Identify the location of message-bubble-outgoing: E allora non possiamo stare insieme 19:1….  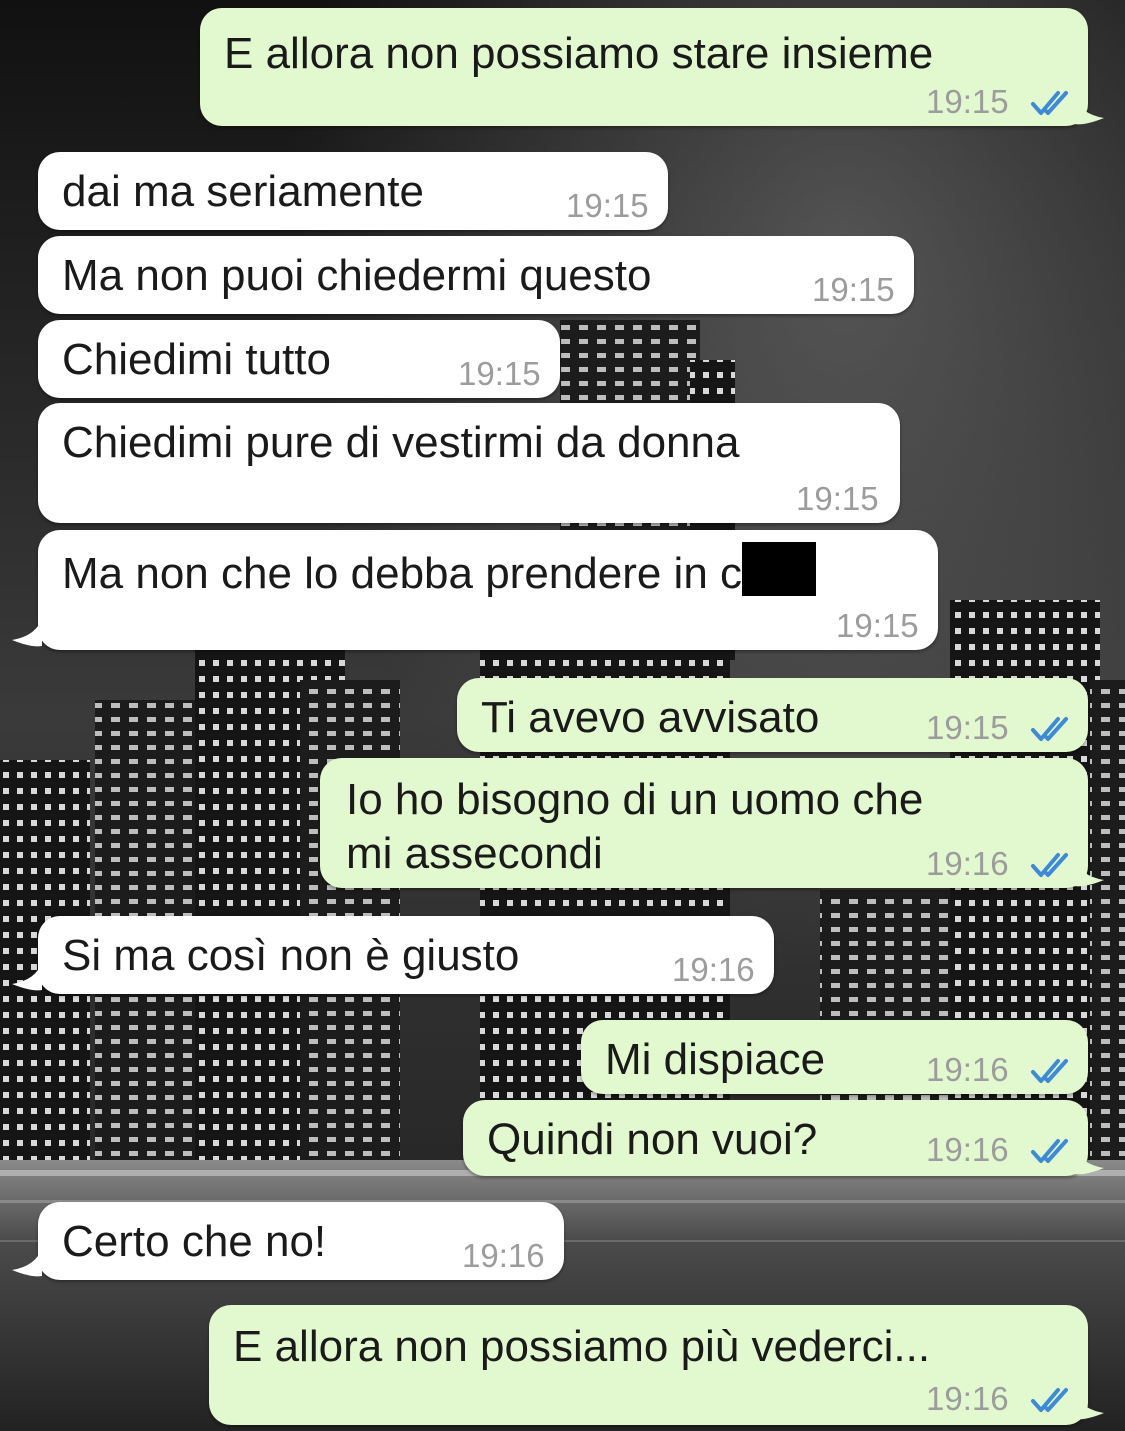
(652, 67).